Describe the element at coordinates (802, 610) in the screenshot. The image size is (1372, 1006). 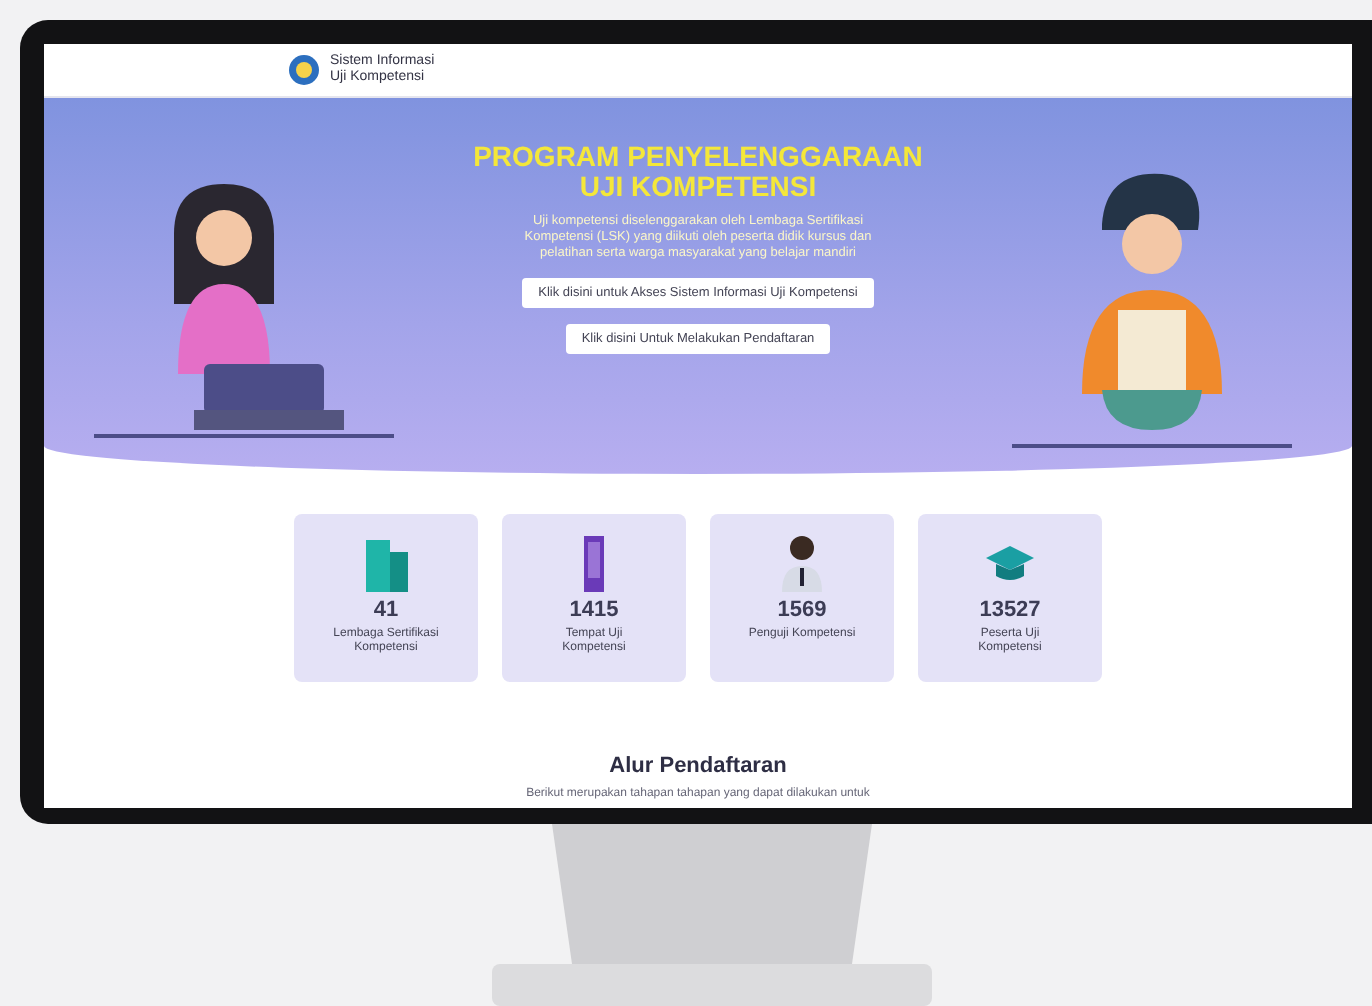
I see `stat-value: 1569` at that location.